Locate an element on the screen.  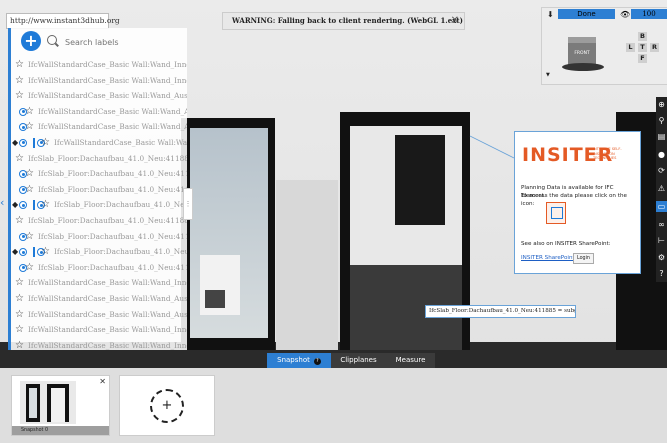
snapshot-label: Snapshot 0 is located at coordinates (60, 430).